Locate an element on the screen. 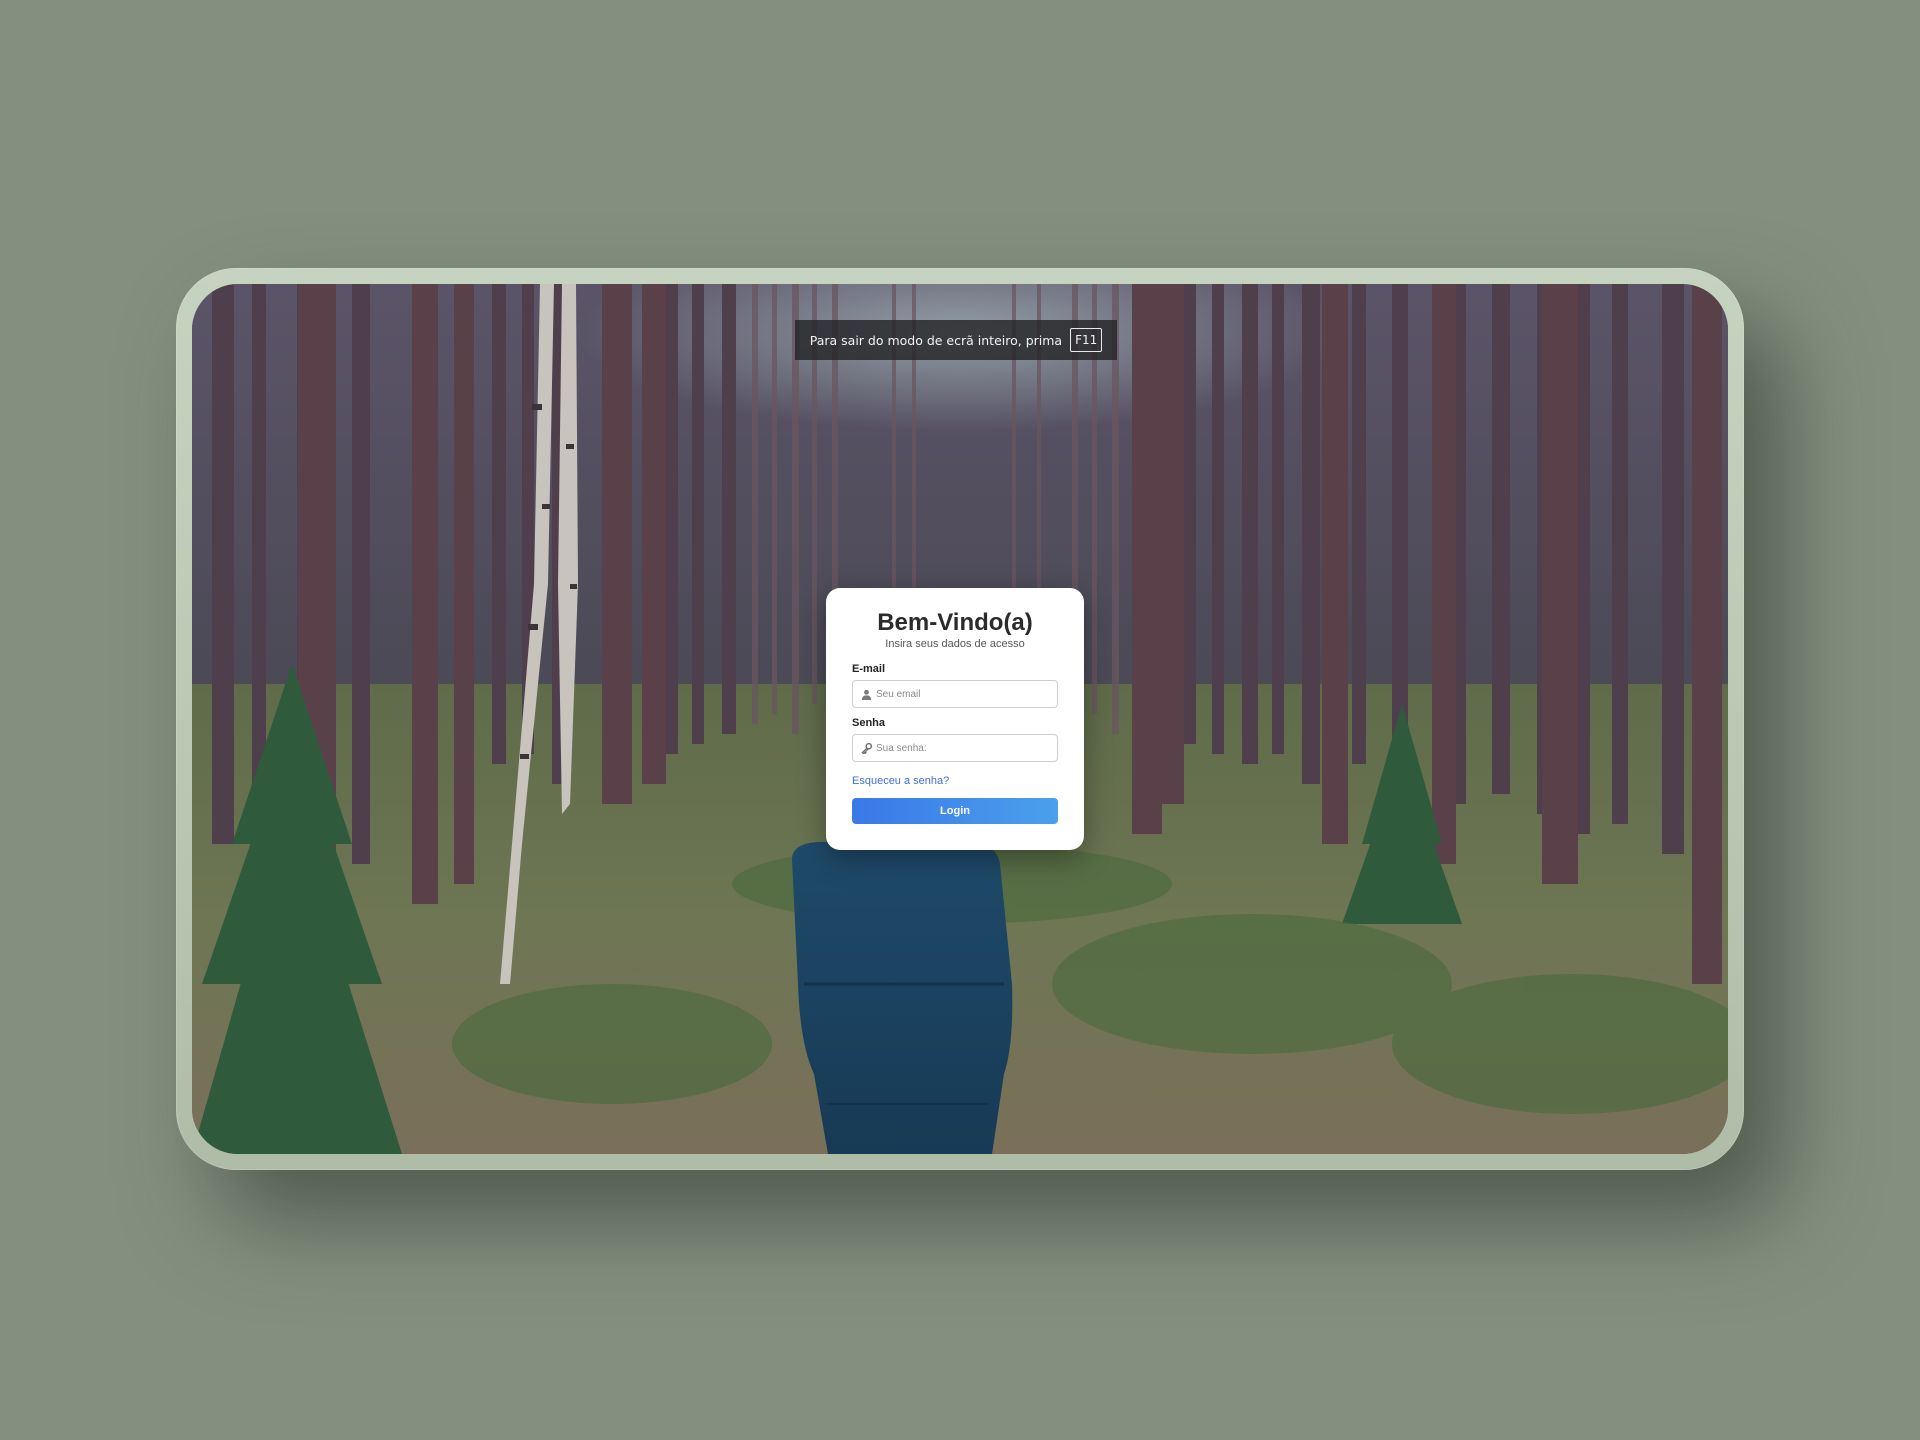  email-input is located at coordinates (961, 694).